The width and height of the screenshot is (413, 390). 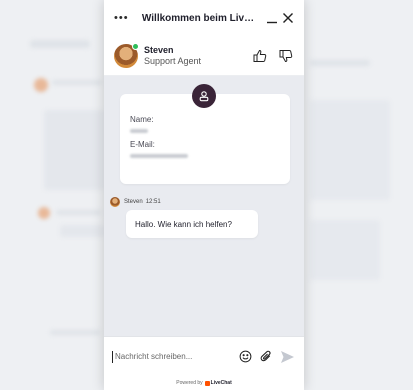 I want to click on powered-by-text: Powered by, so click(x=189, y=383).